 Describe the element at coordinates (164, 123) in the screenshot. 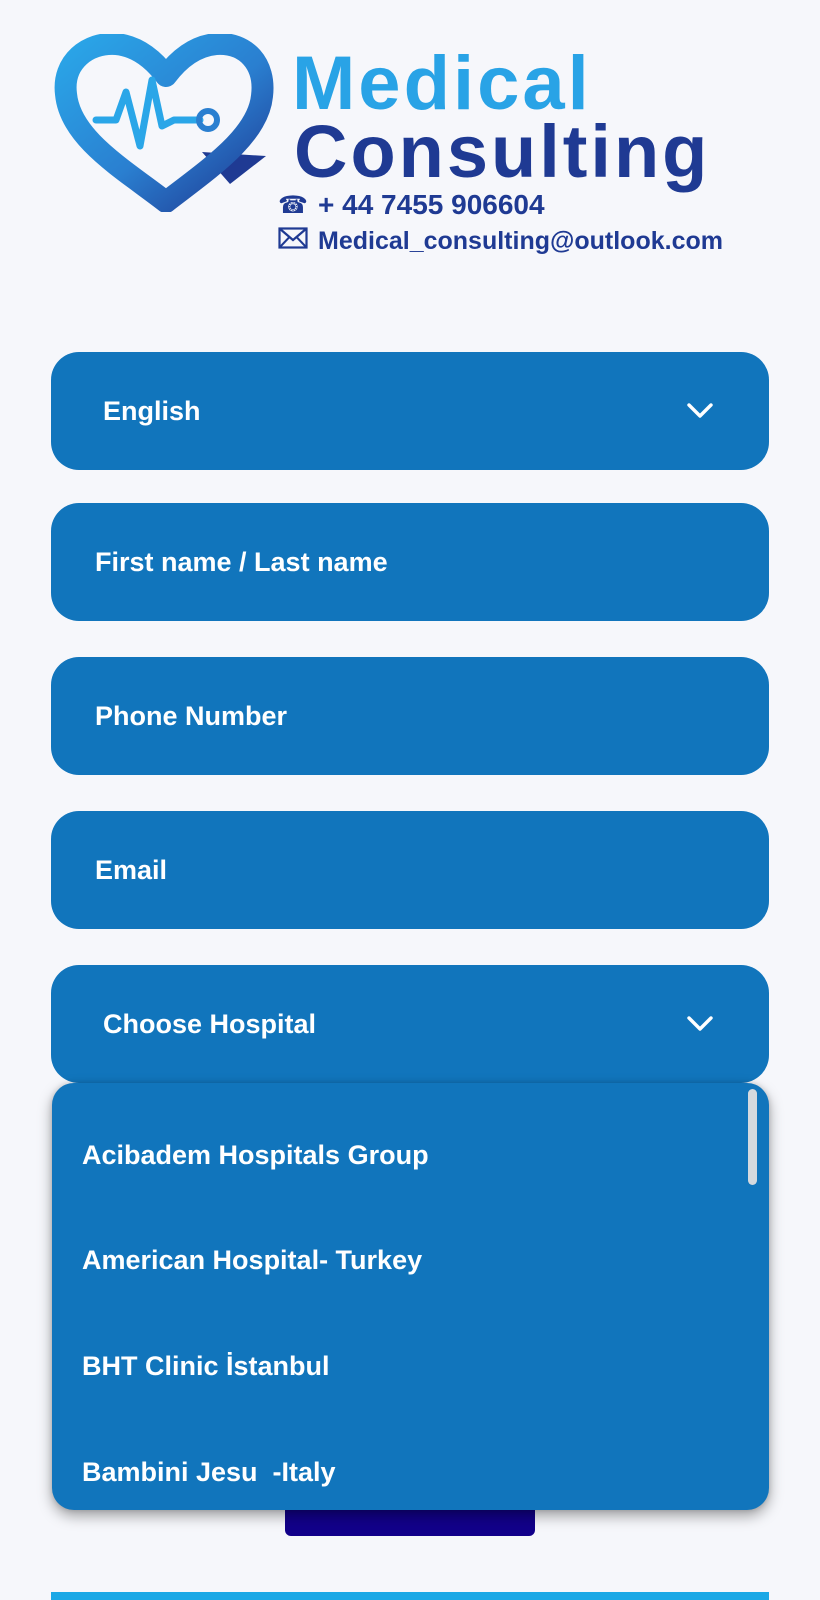

I see `heart-logo-icon` at that location.